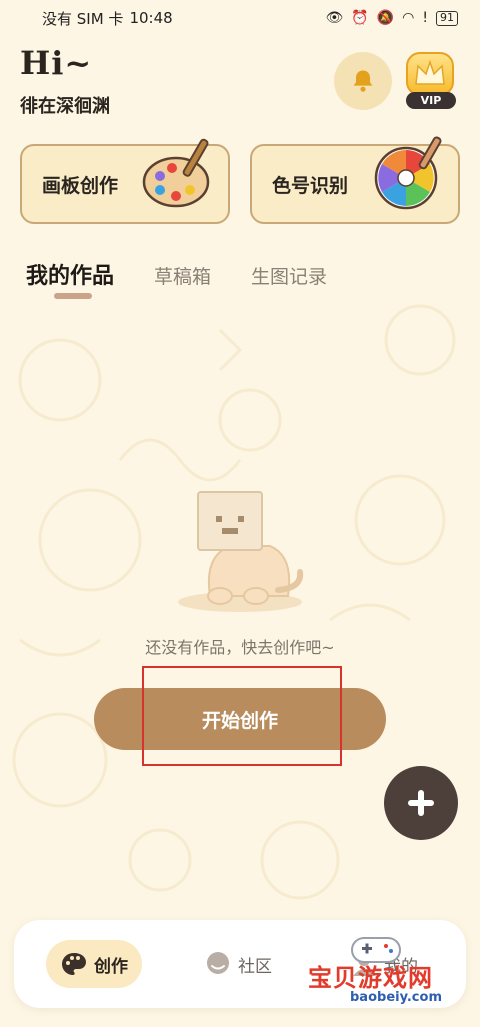  Describe the element at coordinates (125, 181) in the screenshot. I see `drawing-board-card: 画板创作` at that location.